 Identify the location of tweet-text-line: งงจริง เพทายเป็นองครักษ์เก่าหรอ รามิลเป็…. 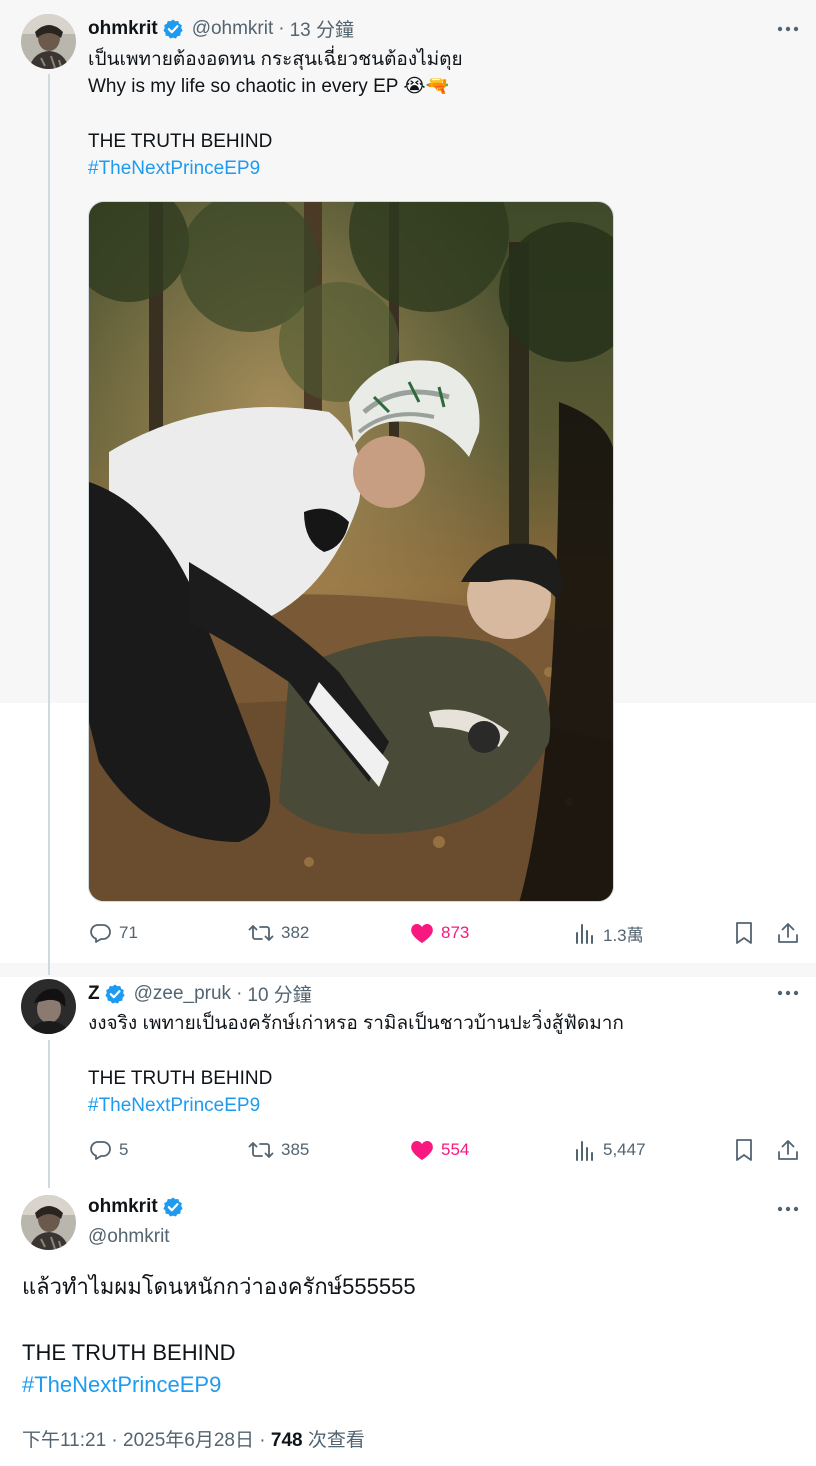
(356, 1023).